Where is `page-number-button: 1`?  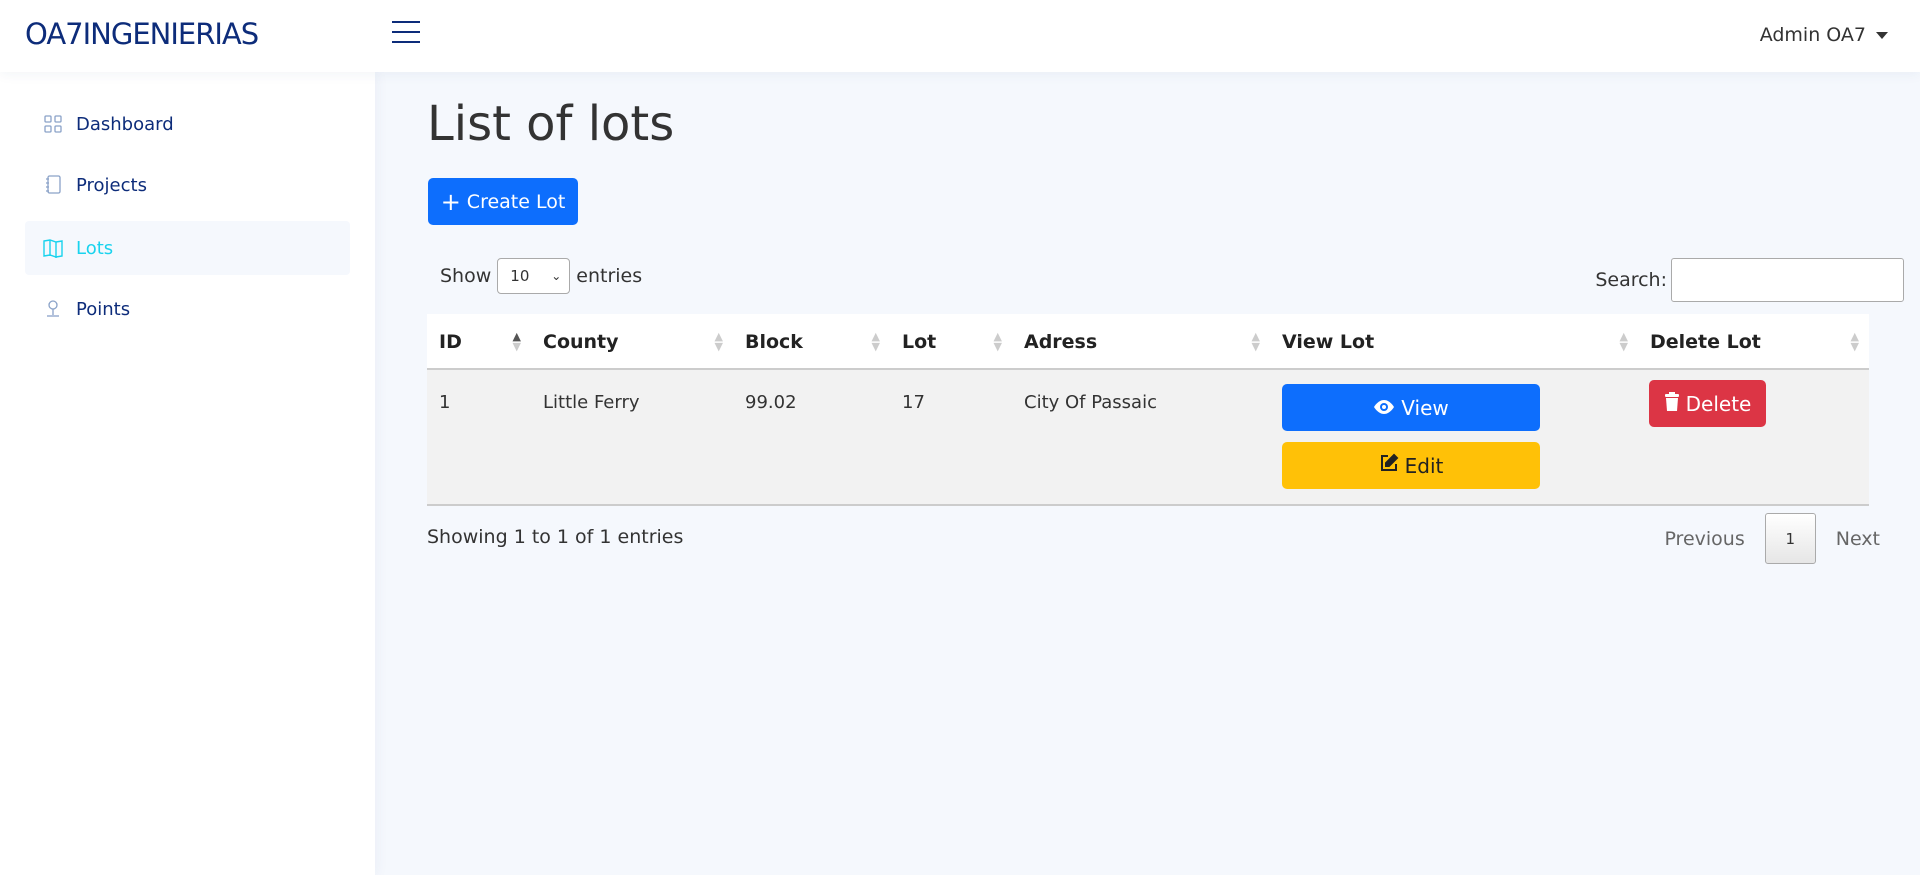
page-number-button: 1 is located at coordinates (1790, 538).